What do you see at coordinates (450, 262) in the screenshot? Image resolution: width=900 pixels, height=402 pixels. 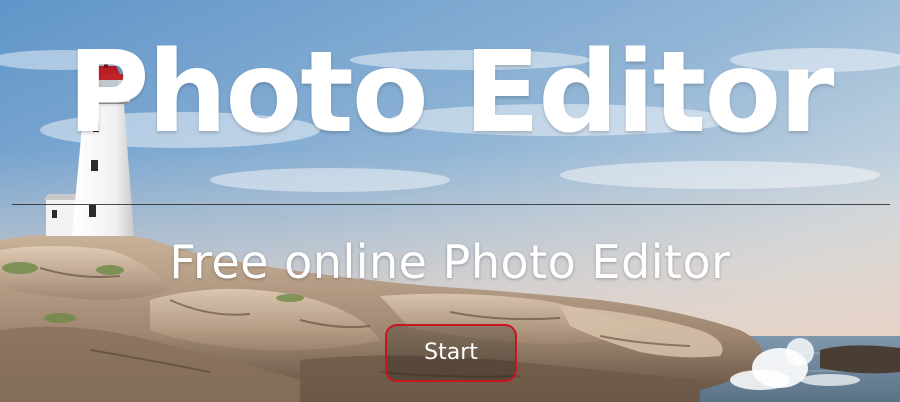 I see `hero-subtitle: Free online Photo Editor` at bounding box center [450, 262].